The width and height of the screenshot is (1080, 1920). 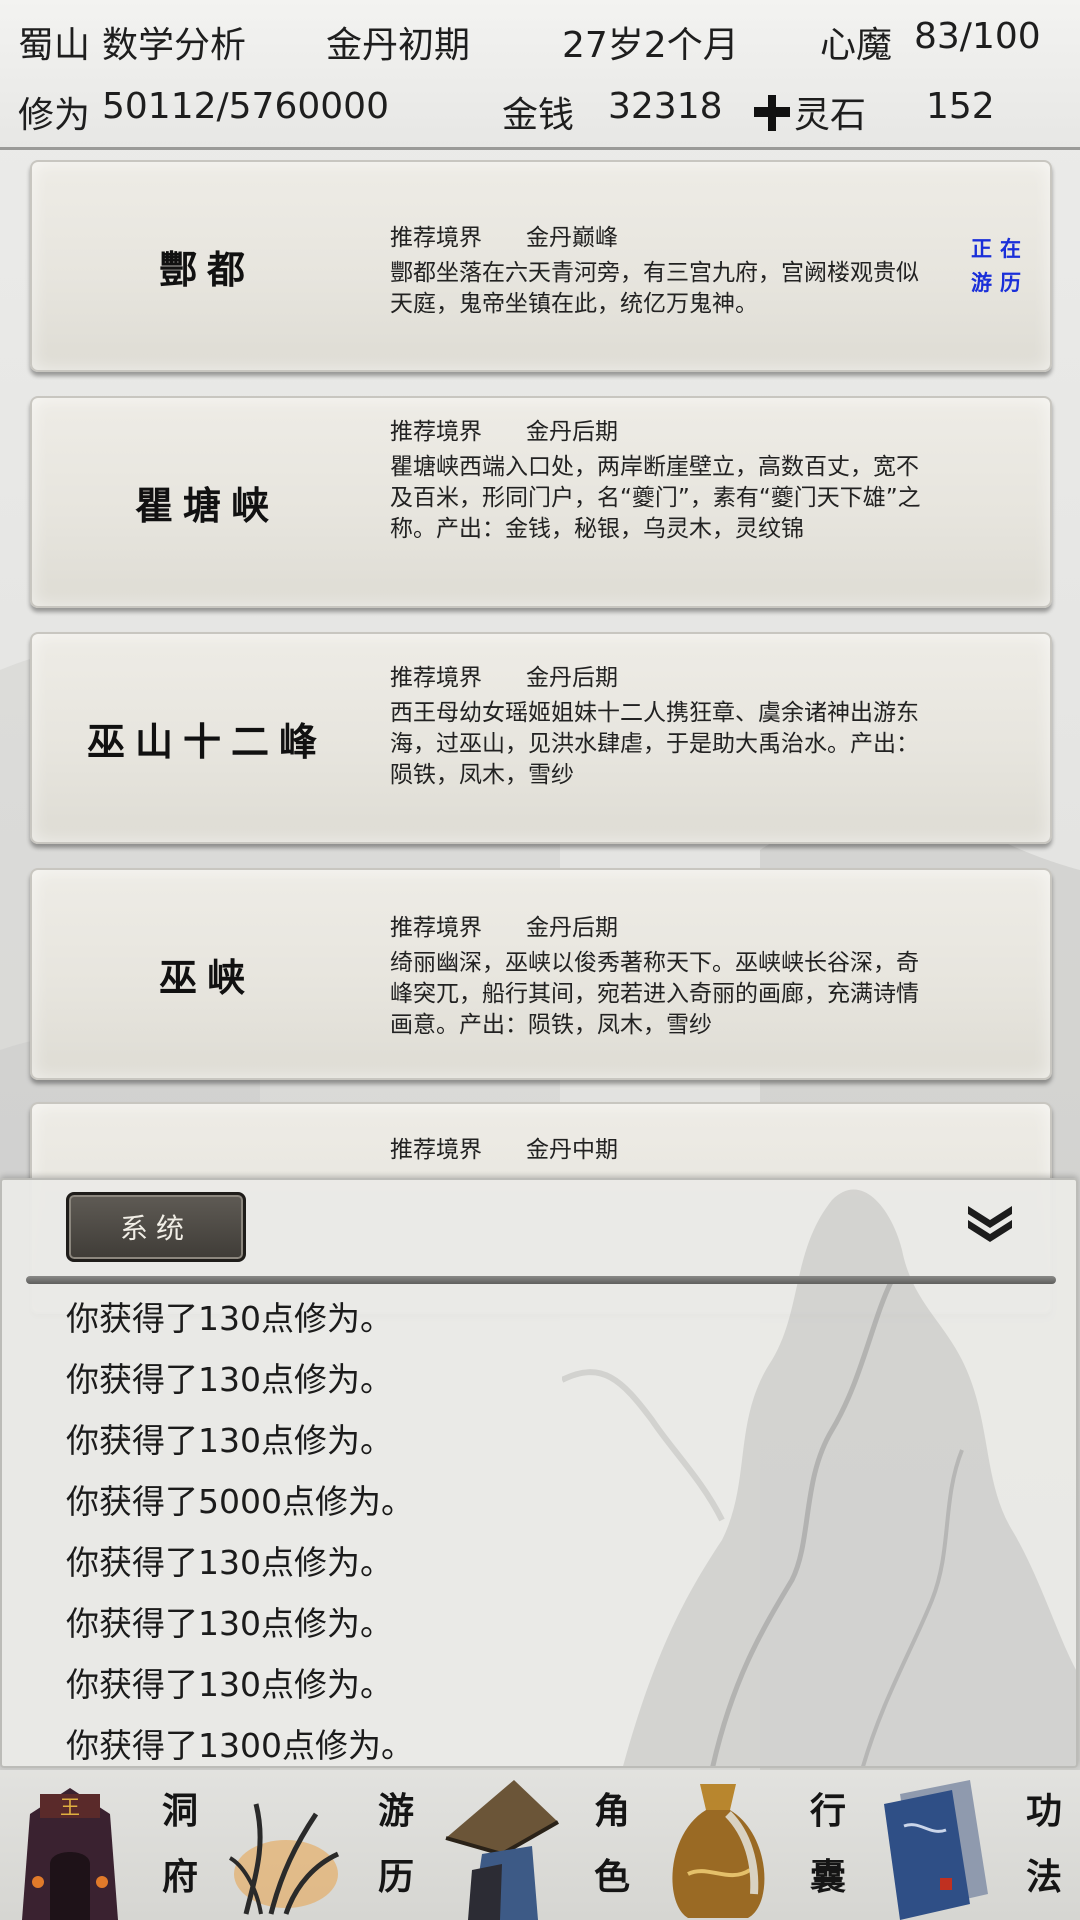 I want to click on spirit-stone-group: 灵石, so click(x=809, y=112).